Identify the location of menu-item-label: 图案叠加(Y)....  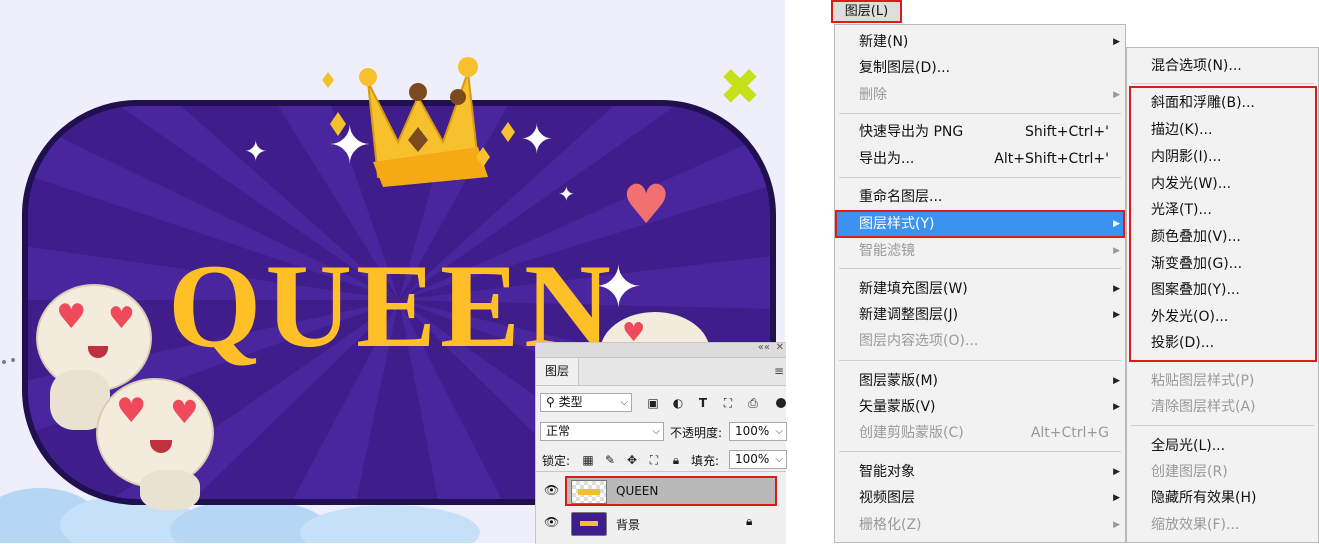
(1195, 290).